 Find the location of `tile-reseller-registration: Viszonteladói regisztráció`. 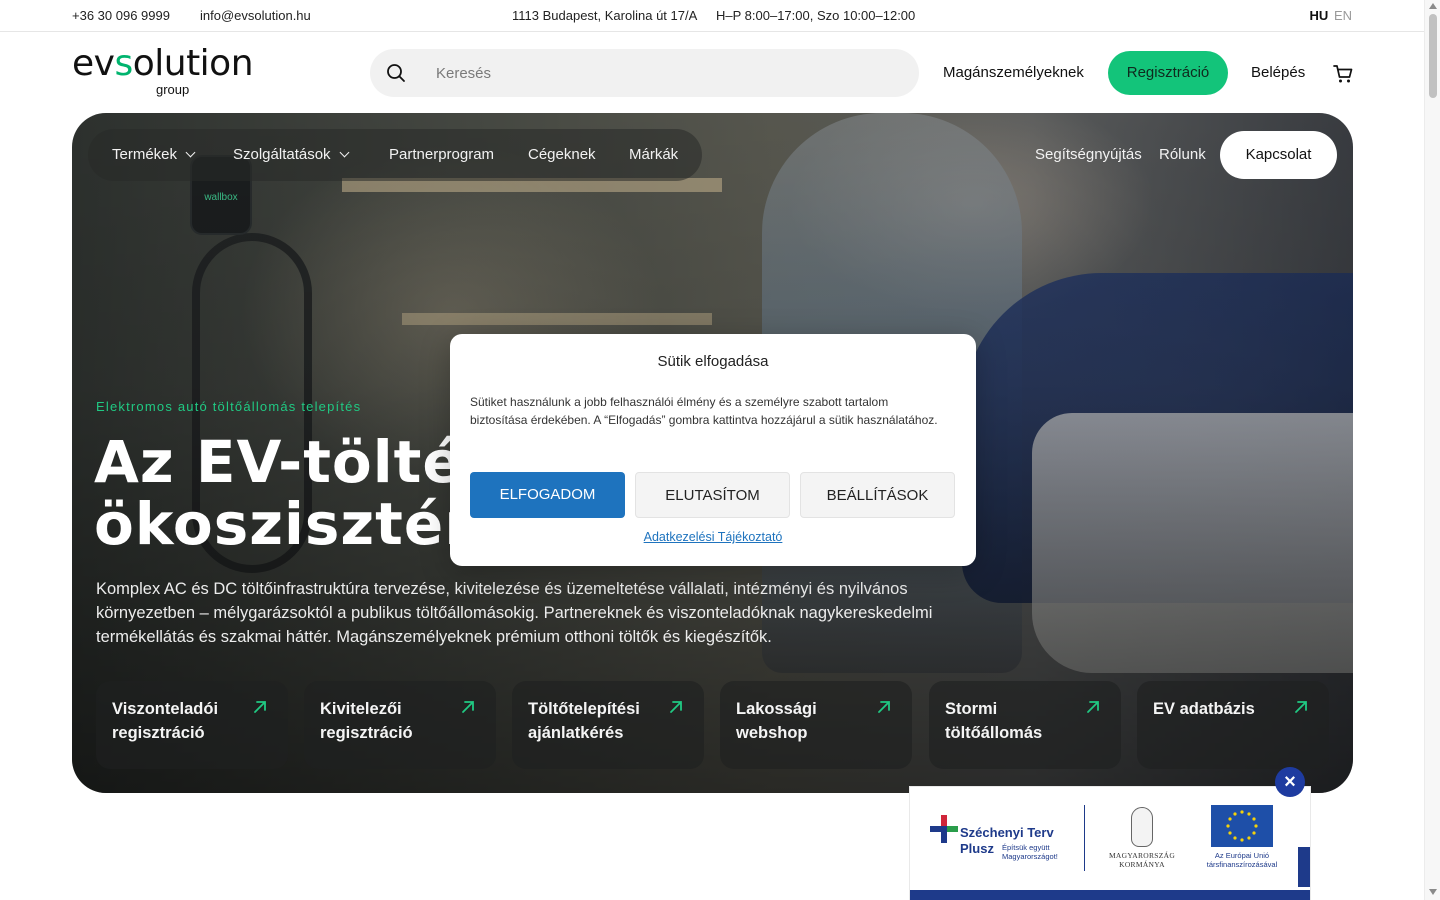

tile-reseller-registration: Viszonteladói regisztráció is located at coordinates (192, 725).